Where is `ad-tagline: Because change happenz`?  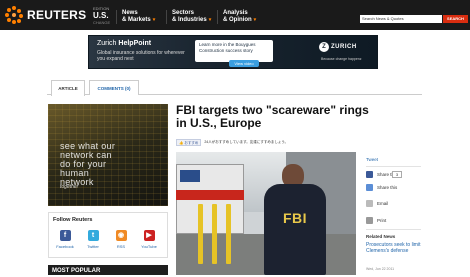 ad-tagline: Because change happenz is located at coordinates (341, 59).